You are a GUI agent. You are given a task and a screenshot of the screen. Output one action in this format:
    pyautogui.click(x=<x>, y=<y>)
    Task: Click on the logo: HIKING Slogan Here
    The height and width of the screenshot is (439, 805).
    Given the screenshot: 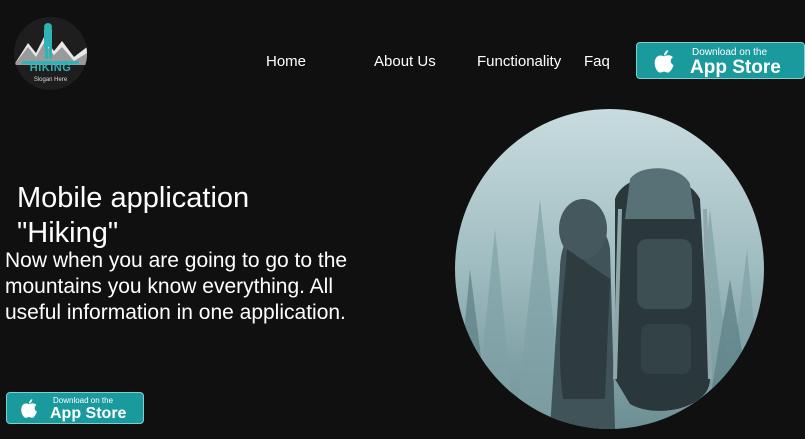 What is the action you would take?
    pyautogui.click(x=50, y=53)
    